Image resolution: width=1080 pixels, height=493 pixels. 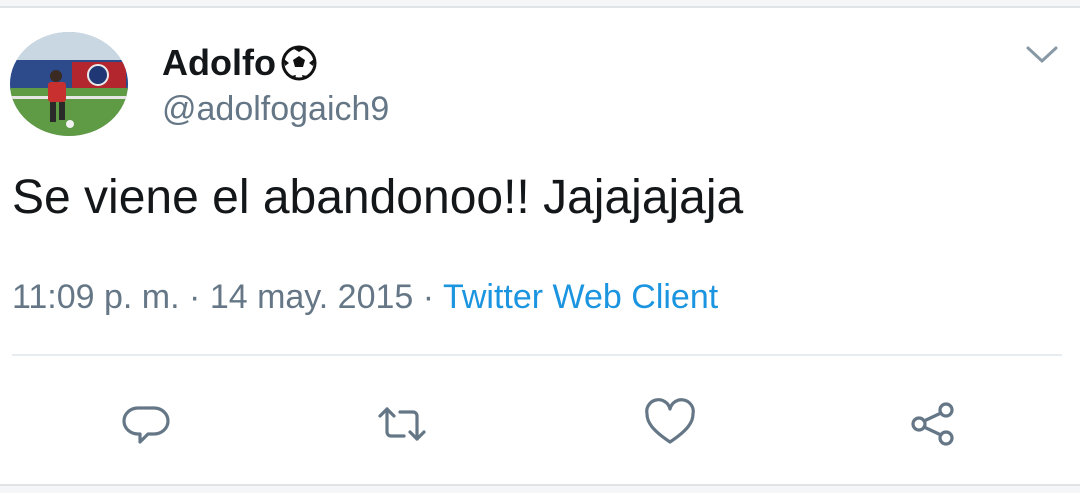 I want to click on avatar-image, so click(x=69, y=84).